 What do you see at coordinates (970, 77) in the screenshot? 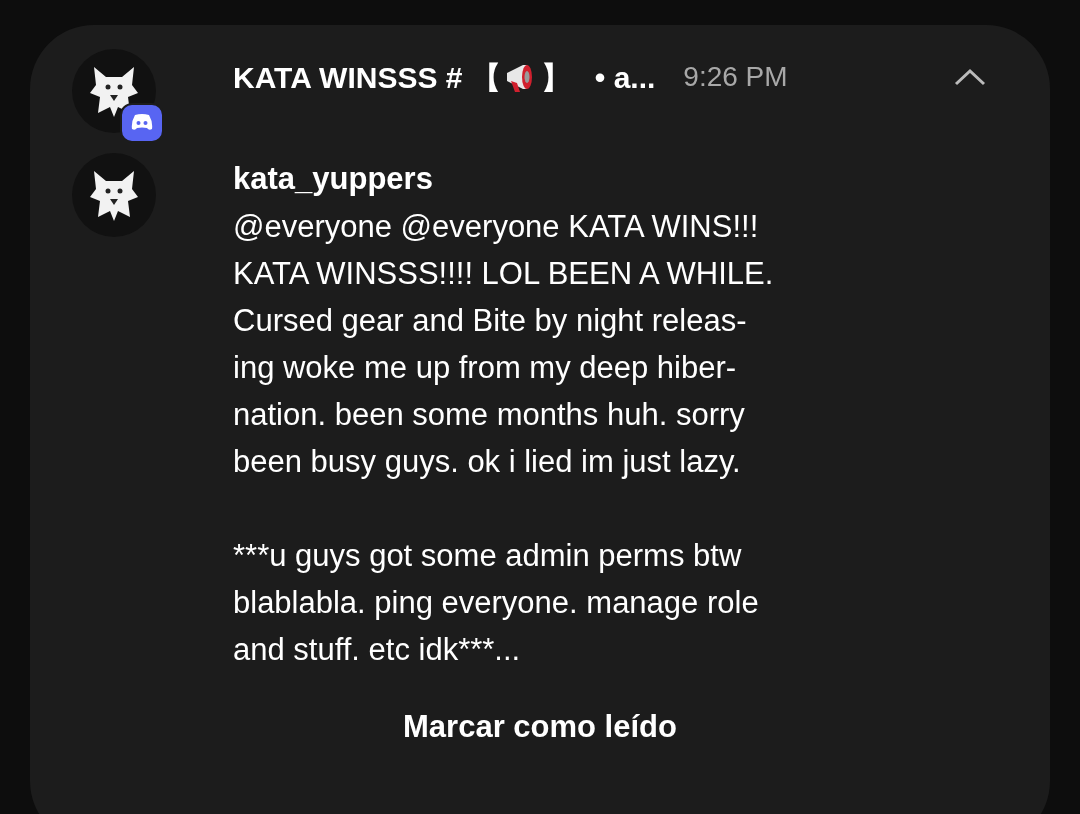
I see `chevron-icon` at bounding box center [970, 77].